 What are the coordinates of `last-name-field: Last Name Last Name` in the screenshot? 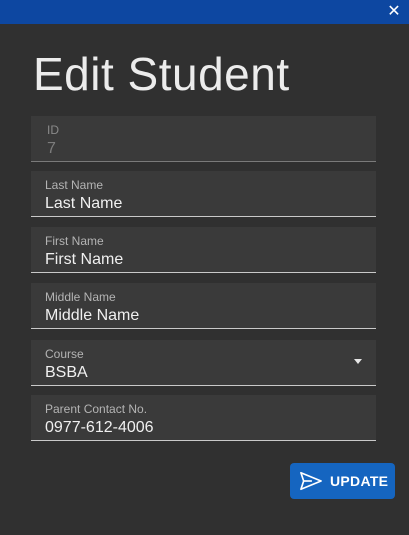 It's located at (203, 194).